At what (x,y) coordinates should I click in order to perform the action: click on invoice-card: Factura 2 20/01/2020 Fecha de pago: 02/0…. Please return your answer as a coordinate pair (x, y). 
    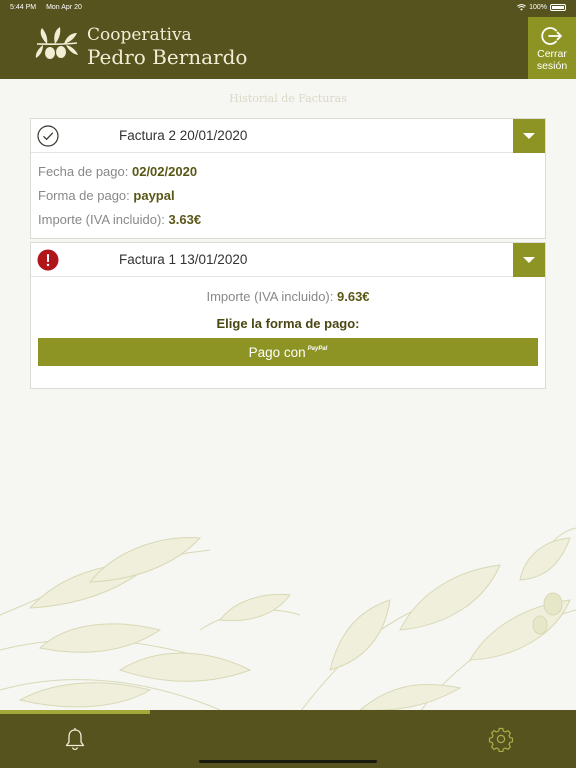
    Looking at the image, I should click on (288, 178).